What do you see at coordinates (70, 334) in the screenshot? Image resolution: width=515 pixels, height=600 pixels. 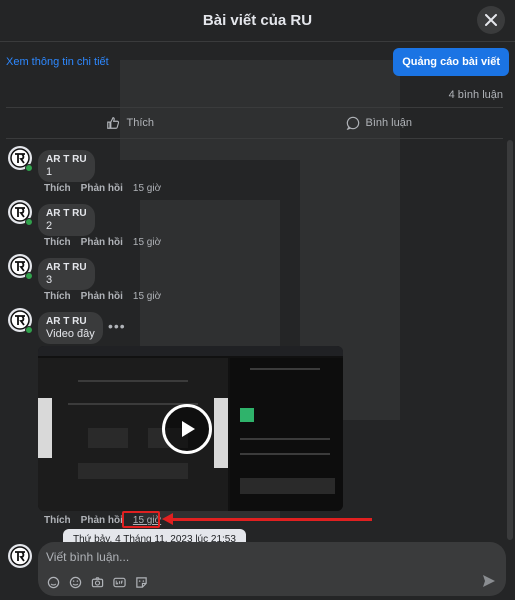 I see `comment-text: Video đây` at bounding box center [70, 334].